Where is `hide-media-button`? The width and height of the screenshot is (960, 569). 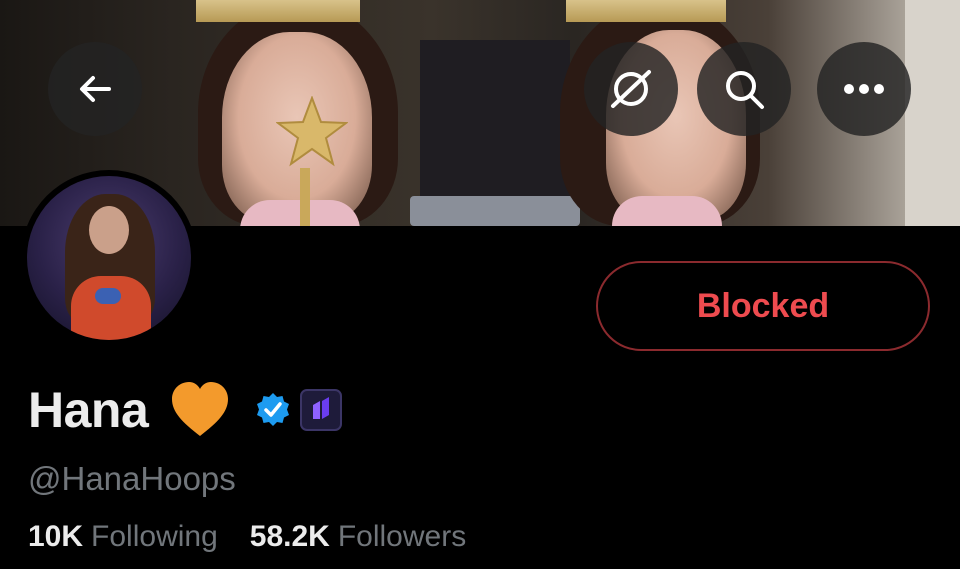 hide-media-button is located at coordinates (631, 89).